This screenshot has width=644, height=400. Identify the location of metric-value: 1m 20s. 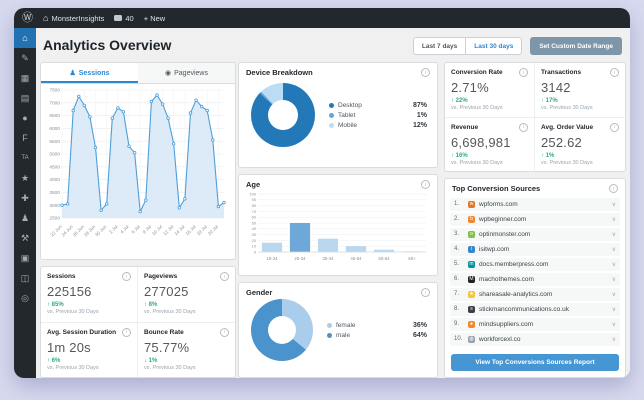
(69, 347).